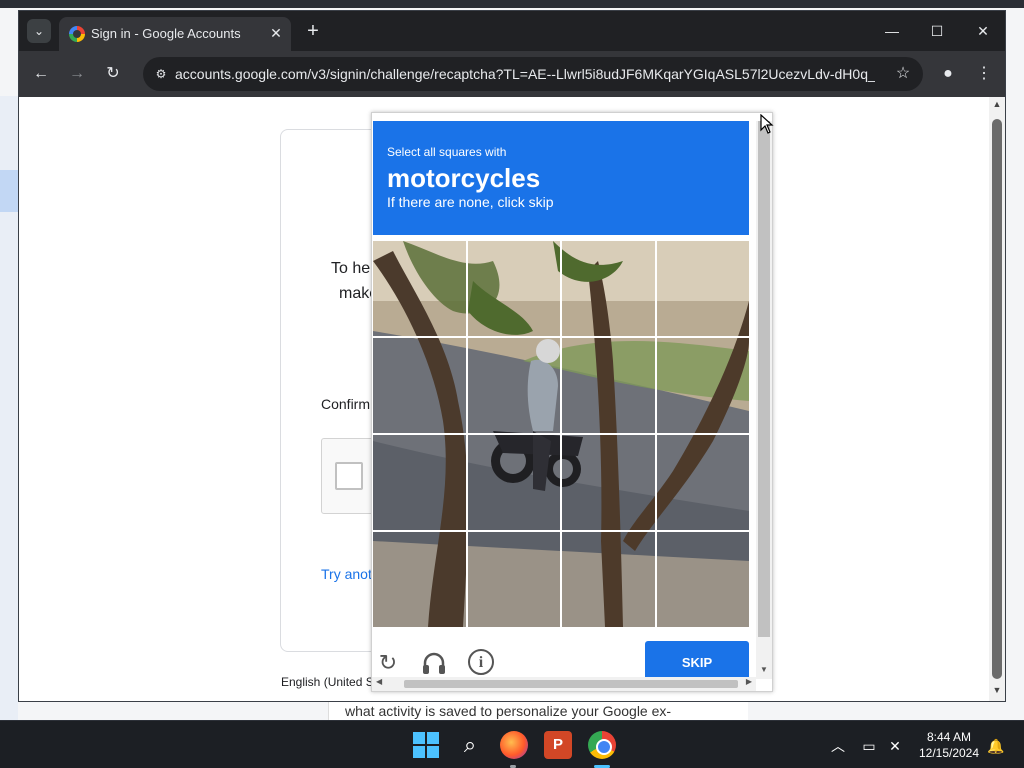 The image size is (1024, 768). What do you see at coordinates (558, 745) in the screenshot?
I see `powerpoint-icon: P` at bounding box center [558, 745].